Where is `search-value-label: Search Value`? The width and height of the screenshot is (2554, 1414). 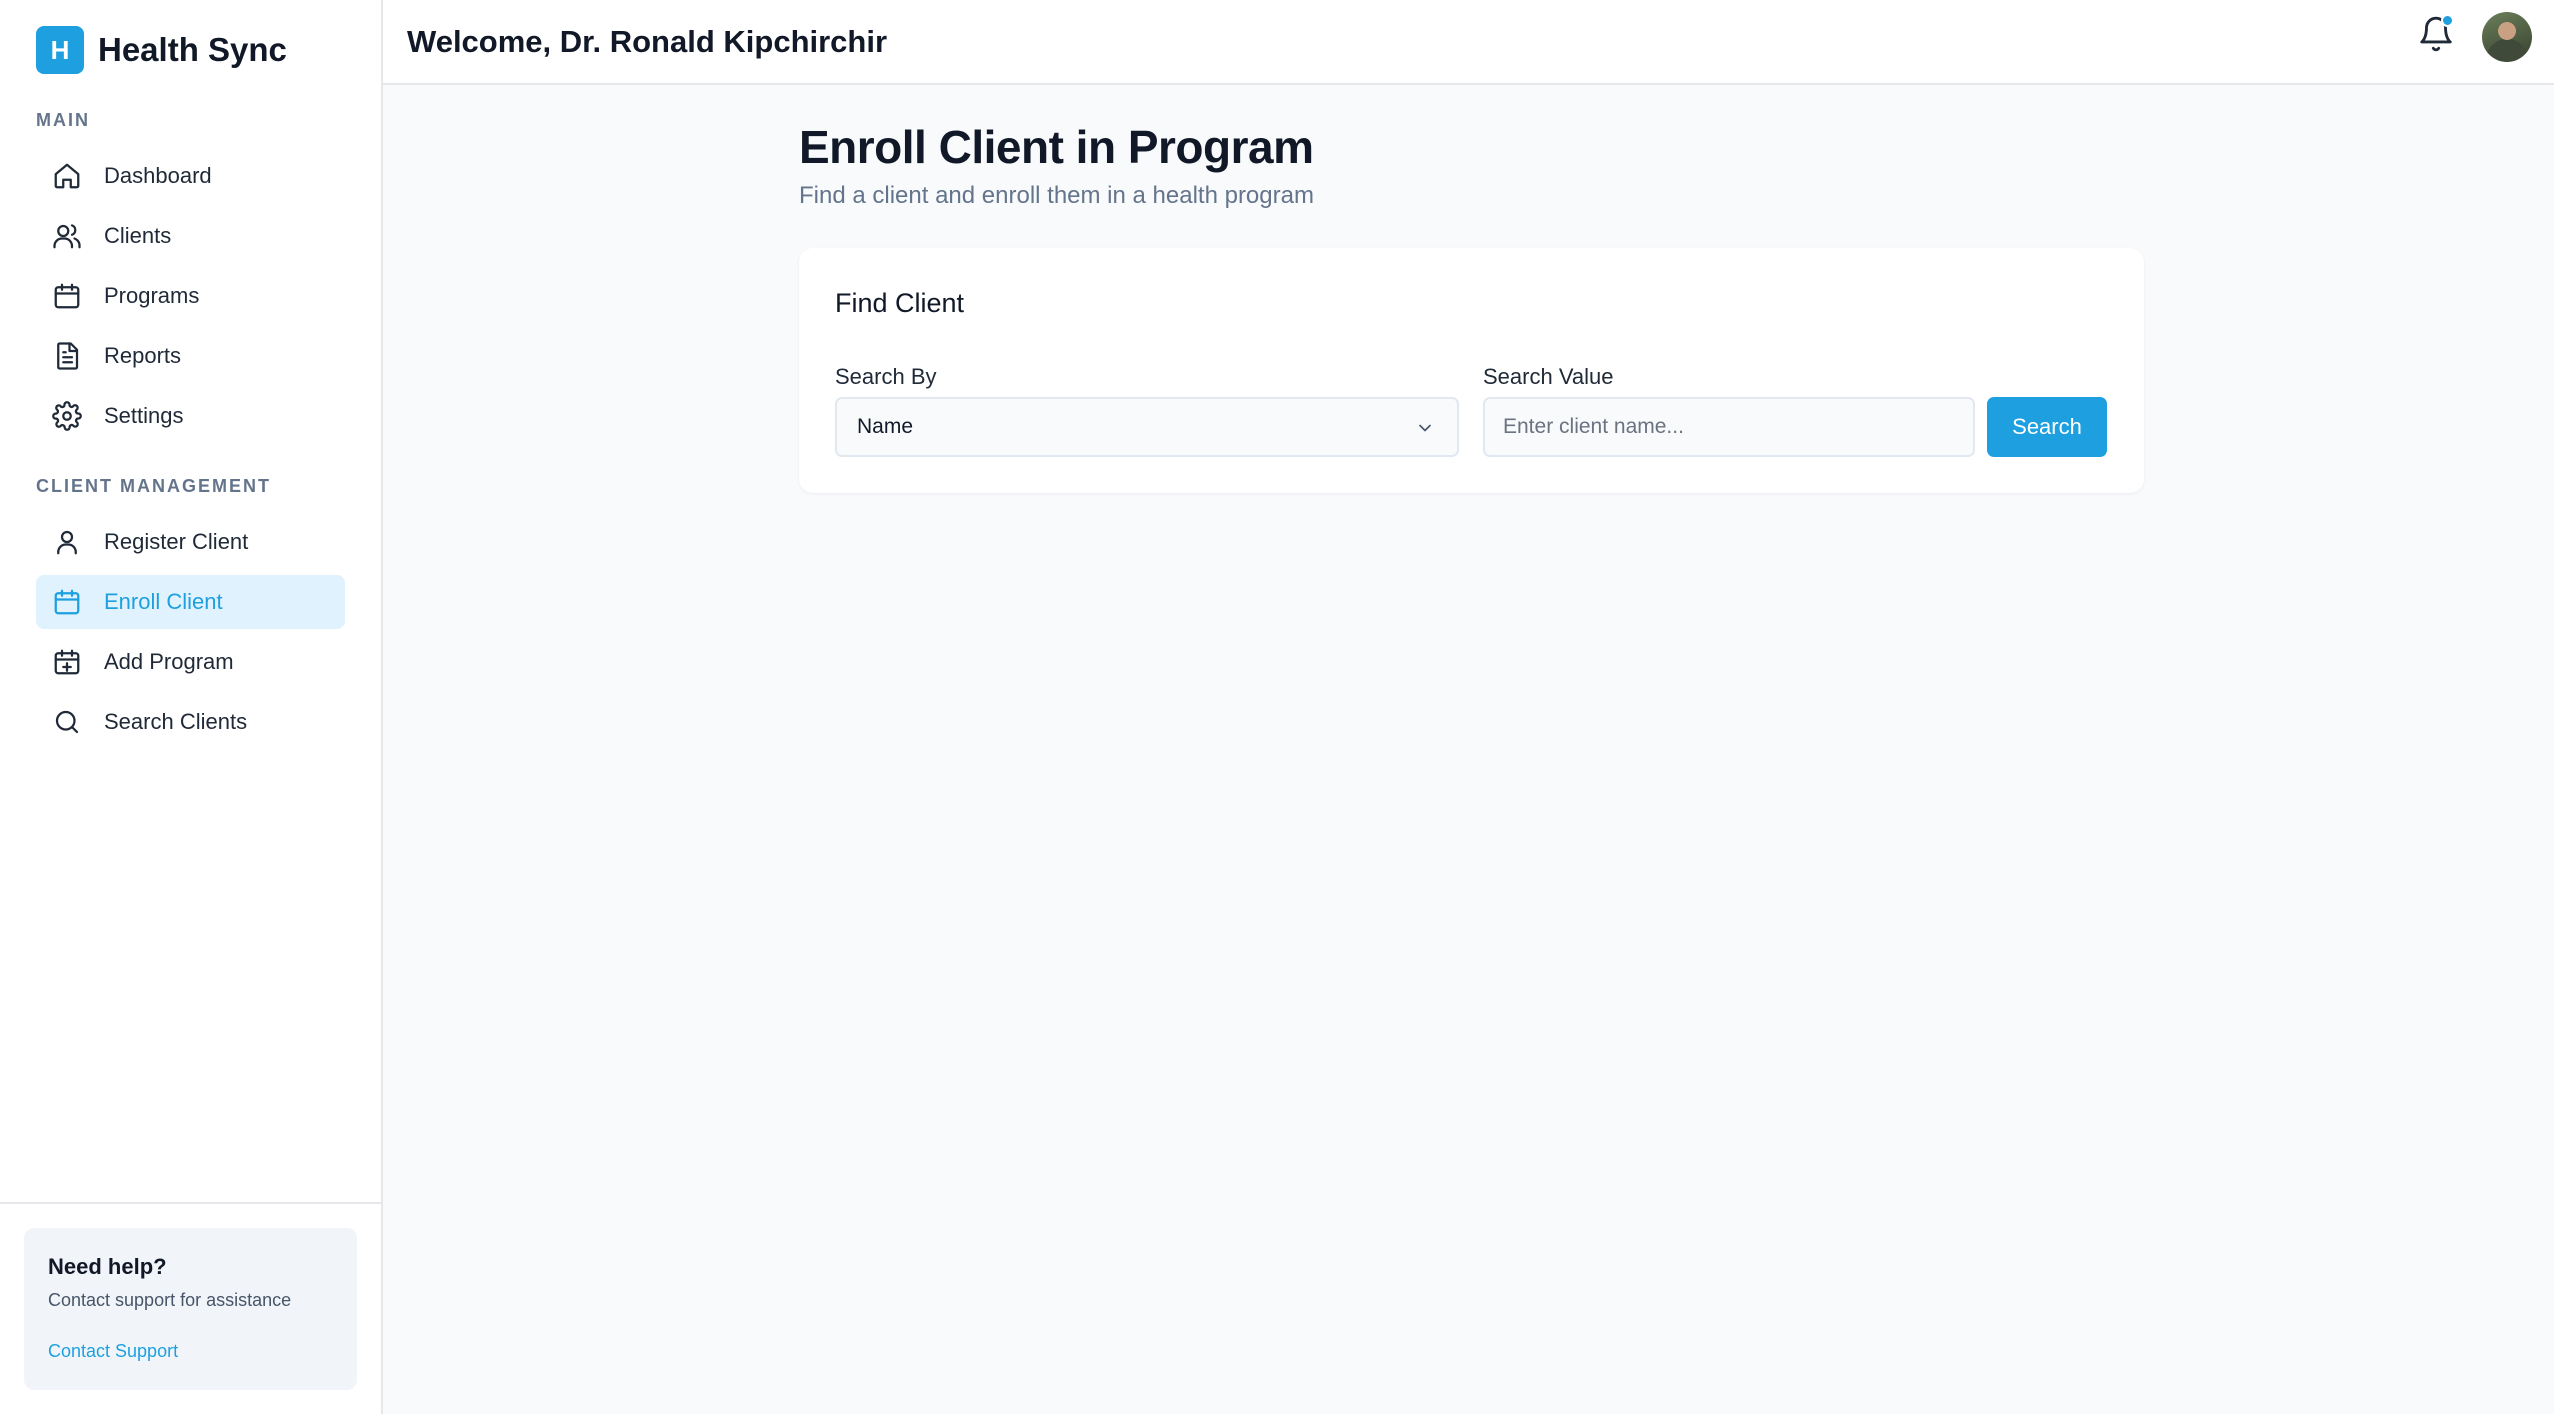
search-value-label: Search Value is located at coordinates (1548, 376).